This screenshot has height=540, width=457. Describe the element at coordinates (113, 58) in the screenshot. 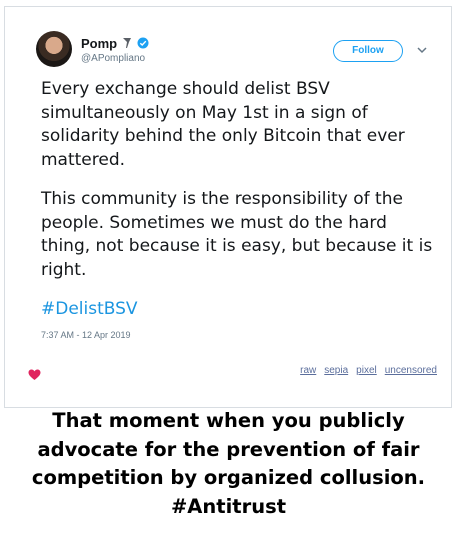

I see `author-handle: @APompliano` at that location.